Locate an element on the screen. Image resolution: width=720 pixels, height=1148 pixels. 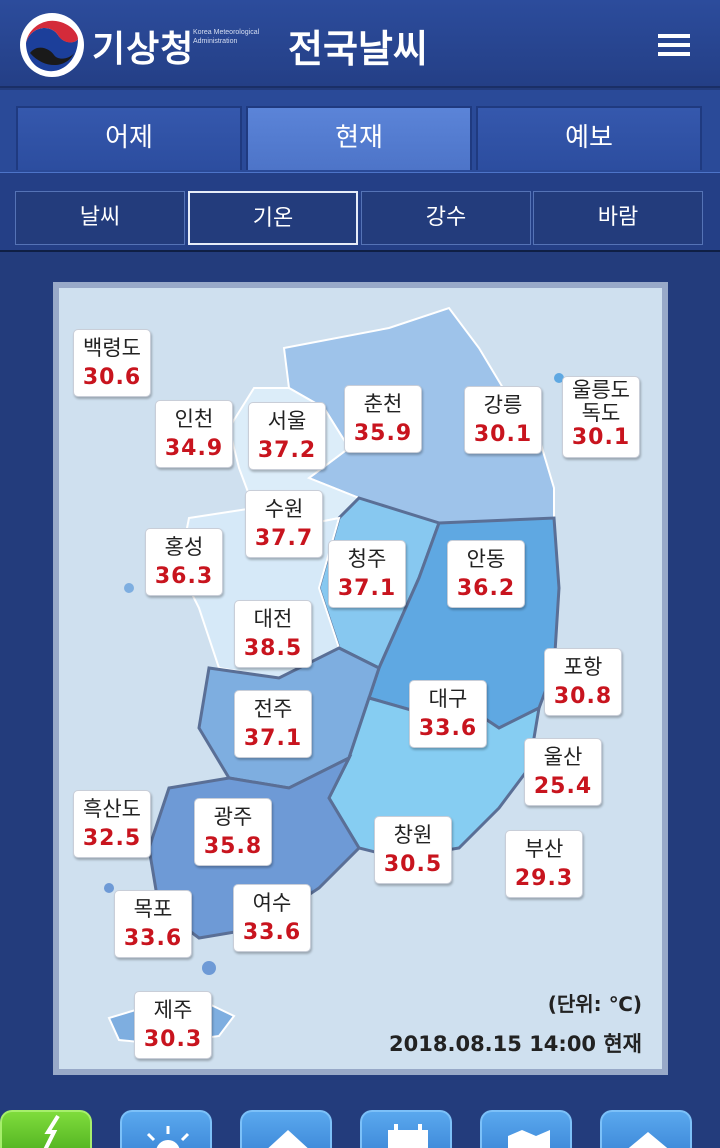
station-andong: 안동 36.2 is located at coordinates (486, 574).